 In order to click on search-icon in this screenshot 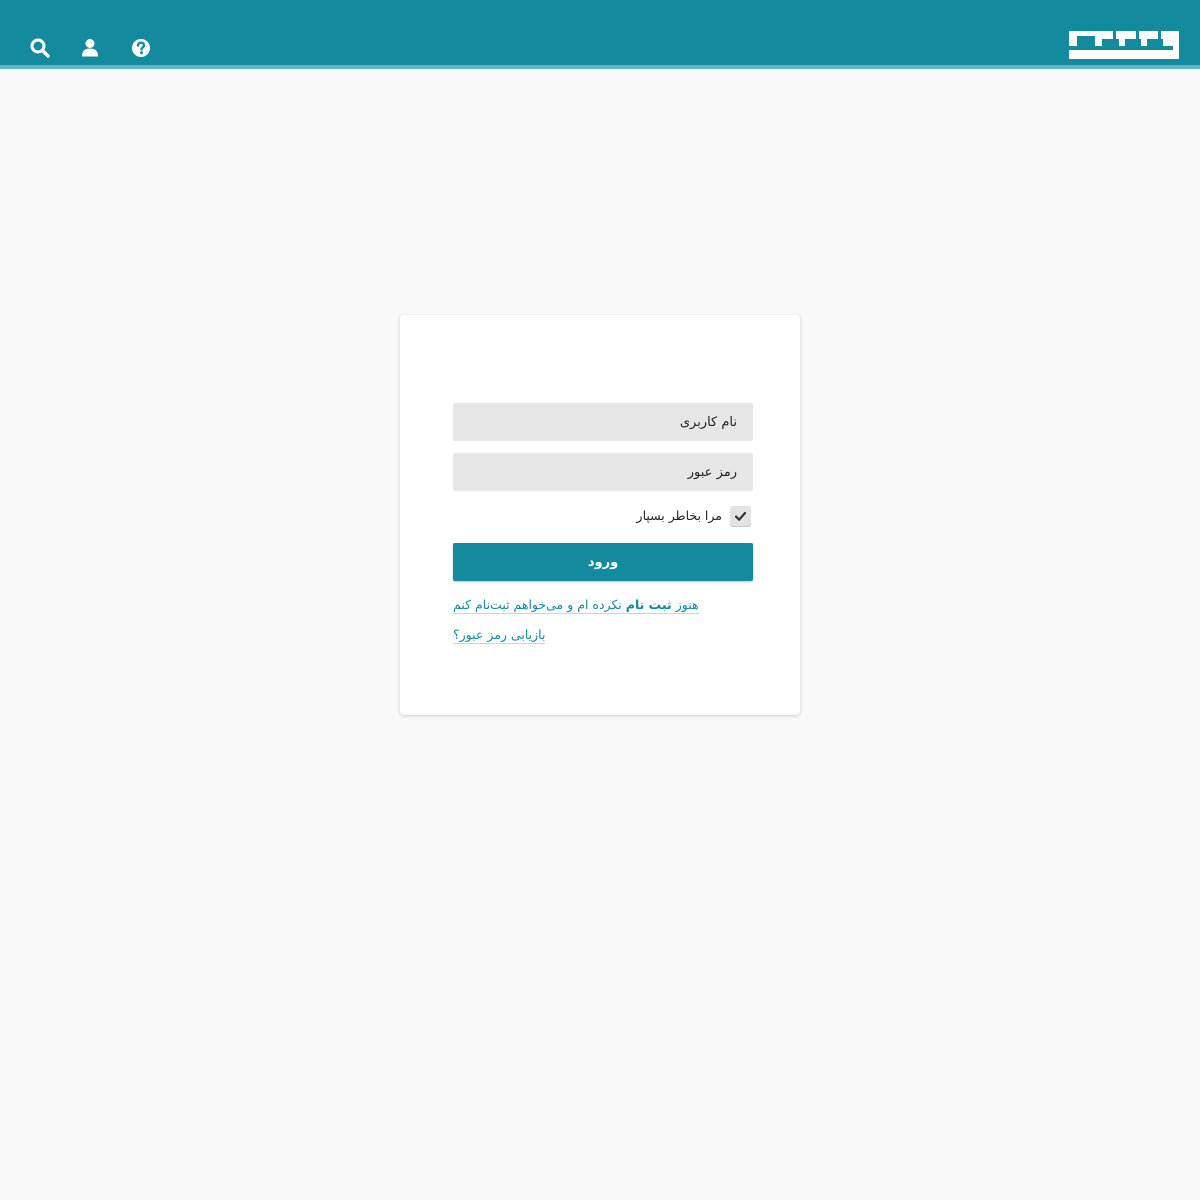, I will do `click(40, 48)`.